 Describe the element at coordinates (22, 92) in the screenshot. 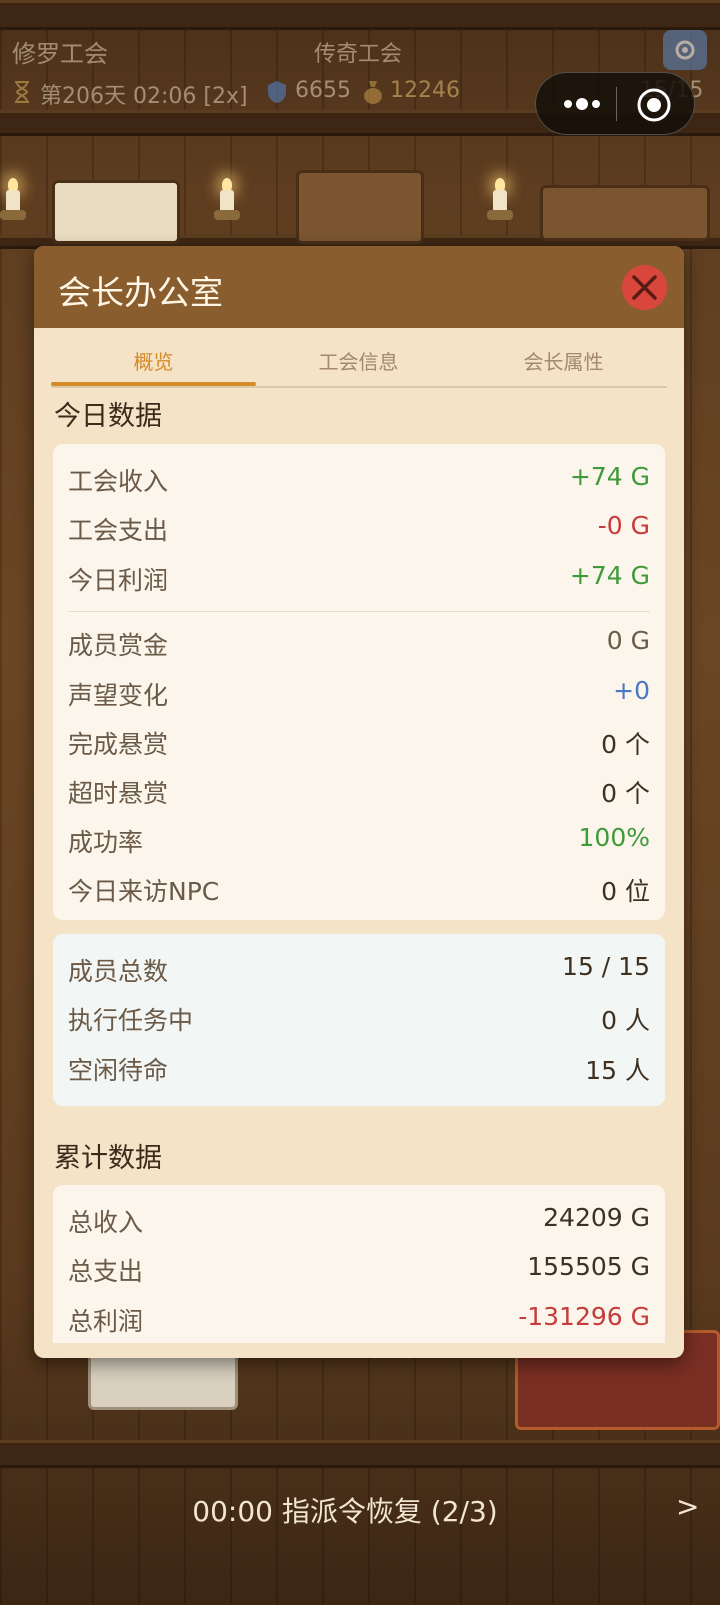

I see `hourglass-icon` at that location.